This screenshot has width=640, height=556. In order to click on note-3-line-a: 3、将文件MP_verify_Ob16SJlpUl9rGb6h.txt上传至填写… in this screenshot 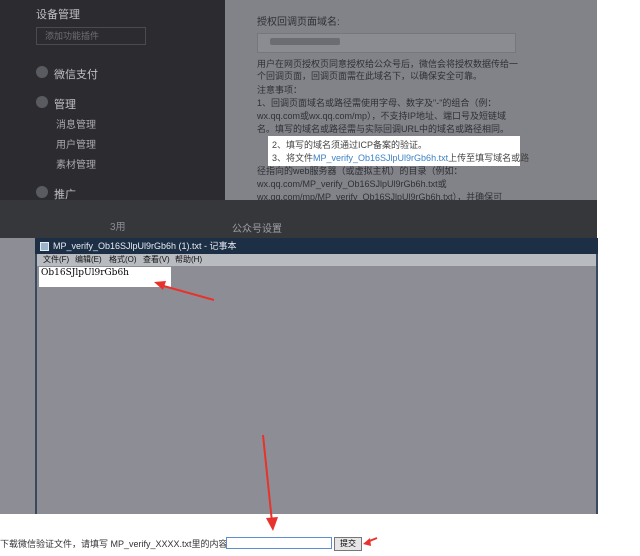, I will do `click(400, 157)`.